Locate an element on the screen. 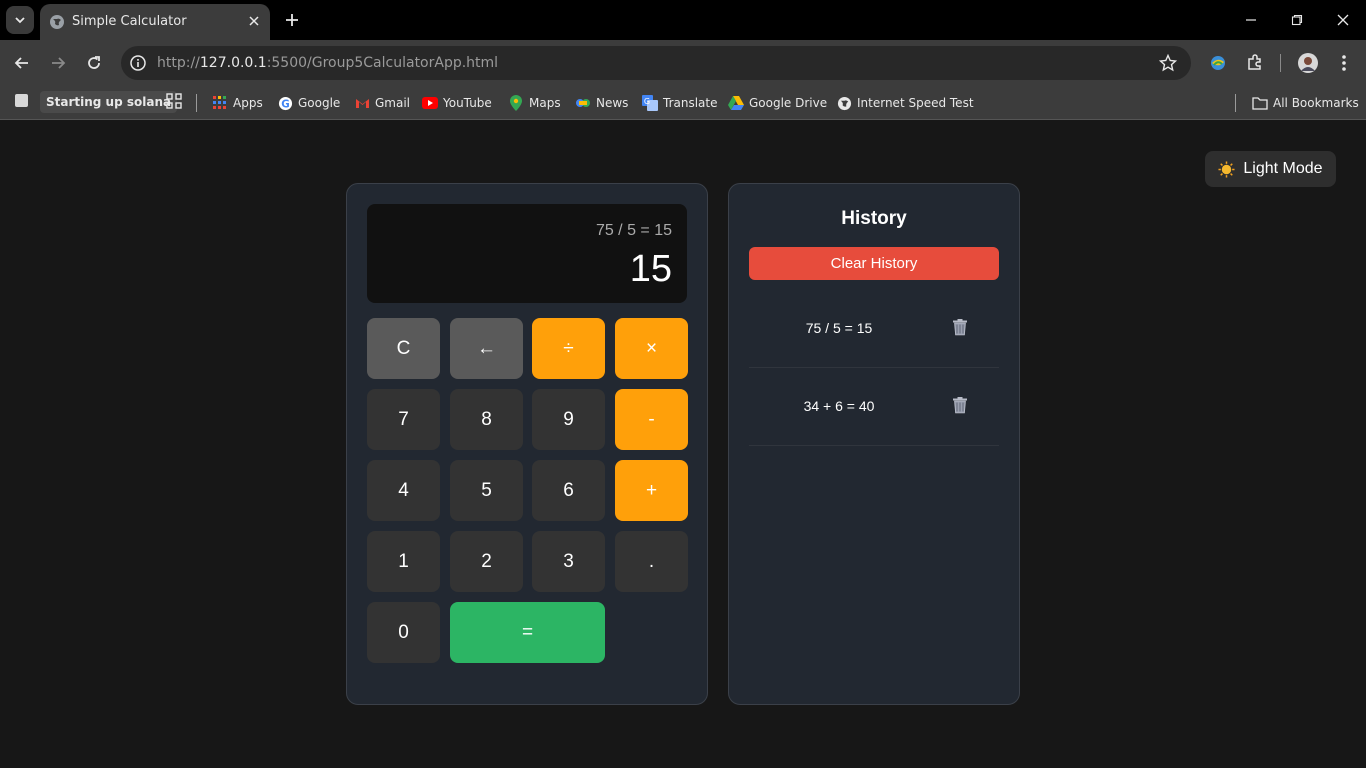  all-bookmarks-button: All Bookmarks is located at coordinates (1305, 103).